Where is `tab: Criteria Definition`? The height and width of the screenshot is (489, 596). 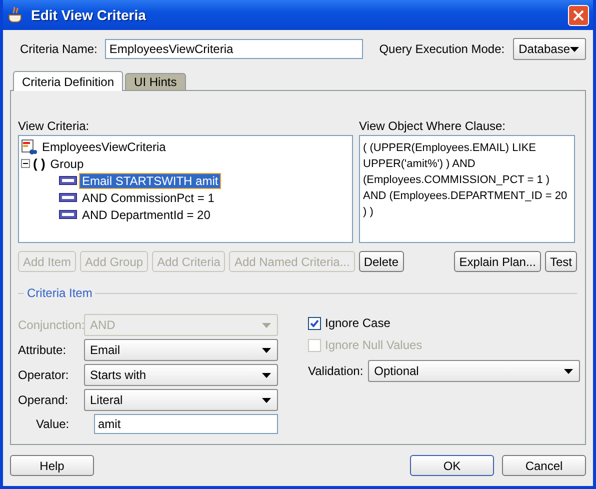 tab: Criteria Definition is located at coordinates (68, 81).